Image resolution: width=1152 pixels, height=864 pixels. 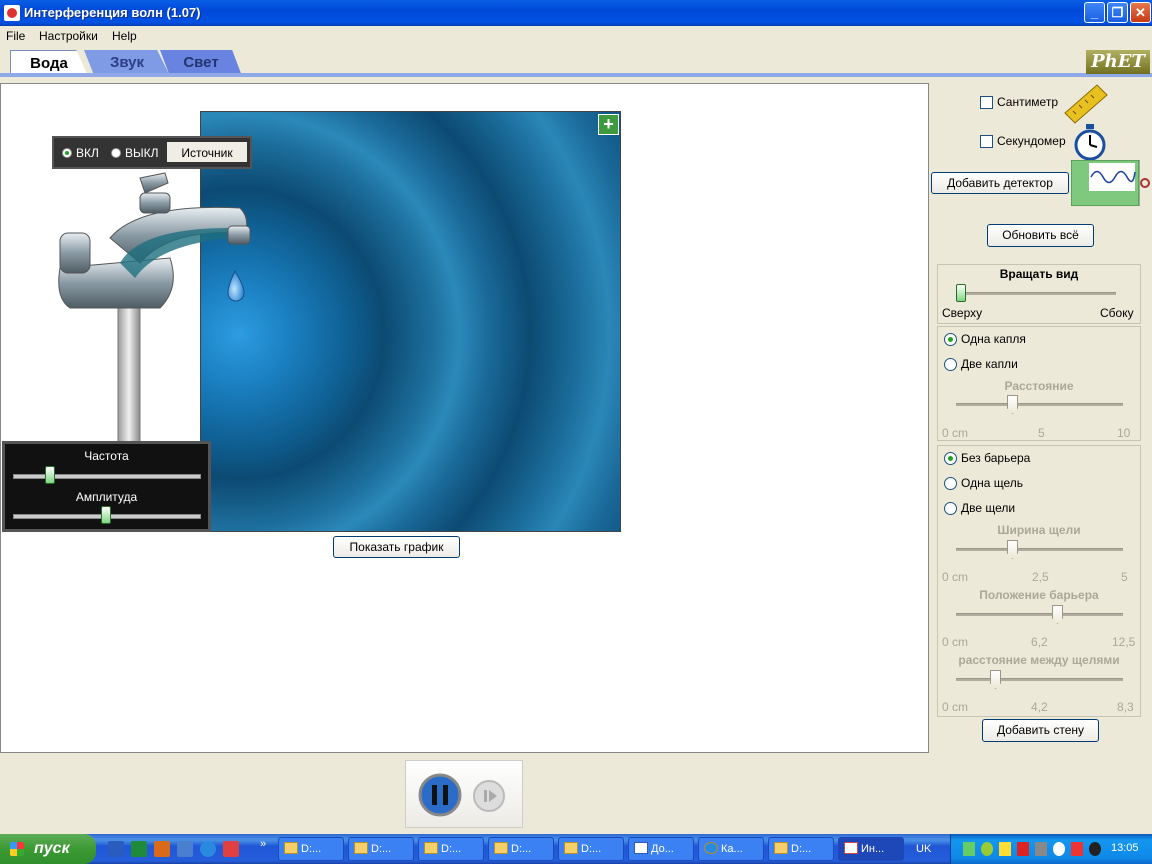 What do you see at coordinates (986, 141) in the screenshot?
I see `stopwatch-checkbox` at bounding box center [986, 141].